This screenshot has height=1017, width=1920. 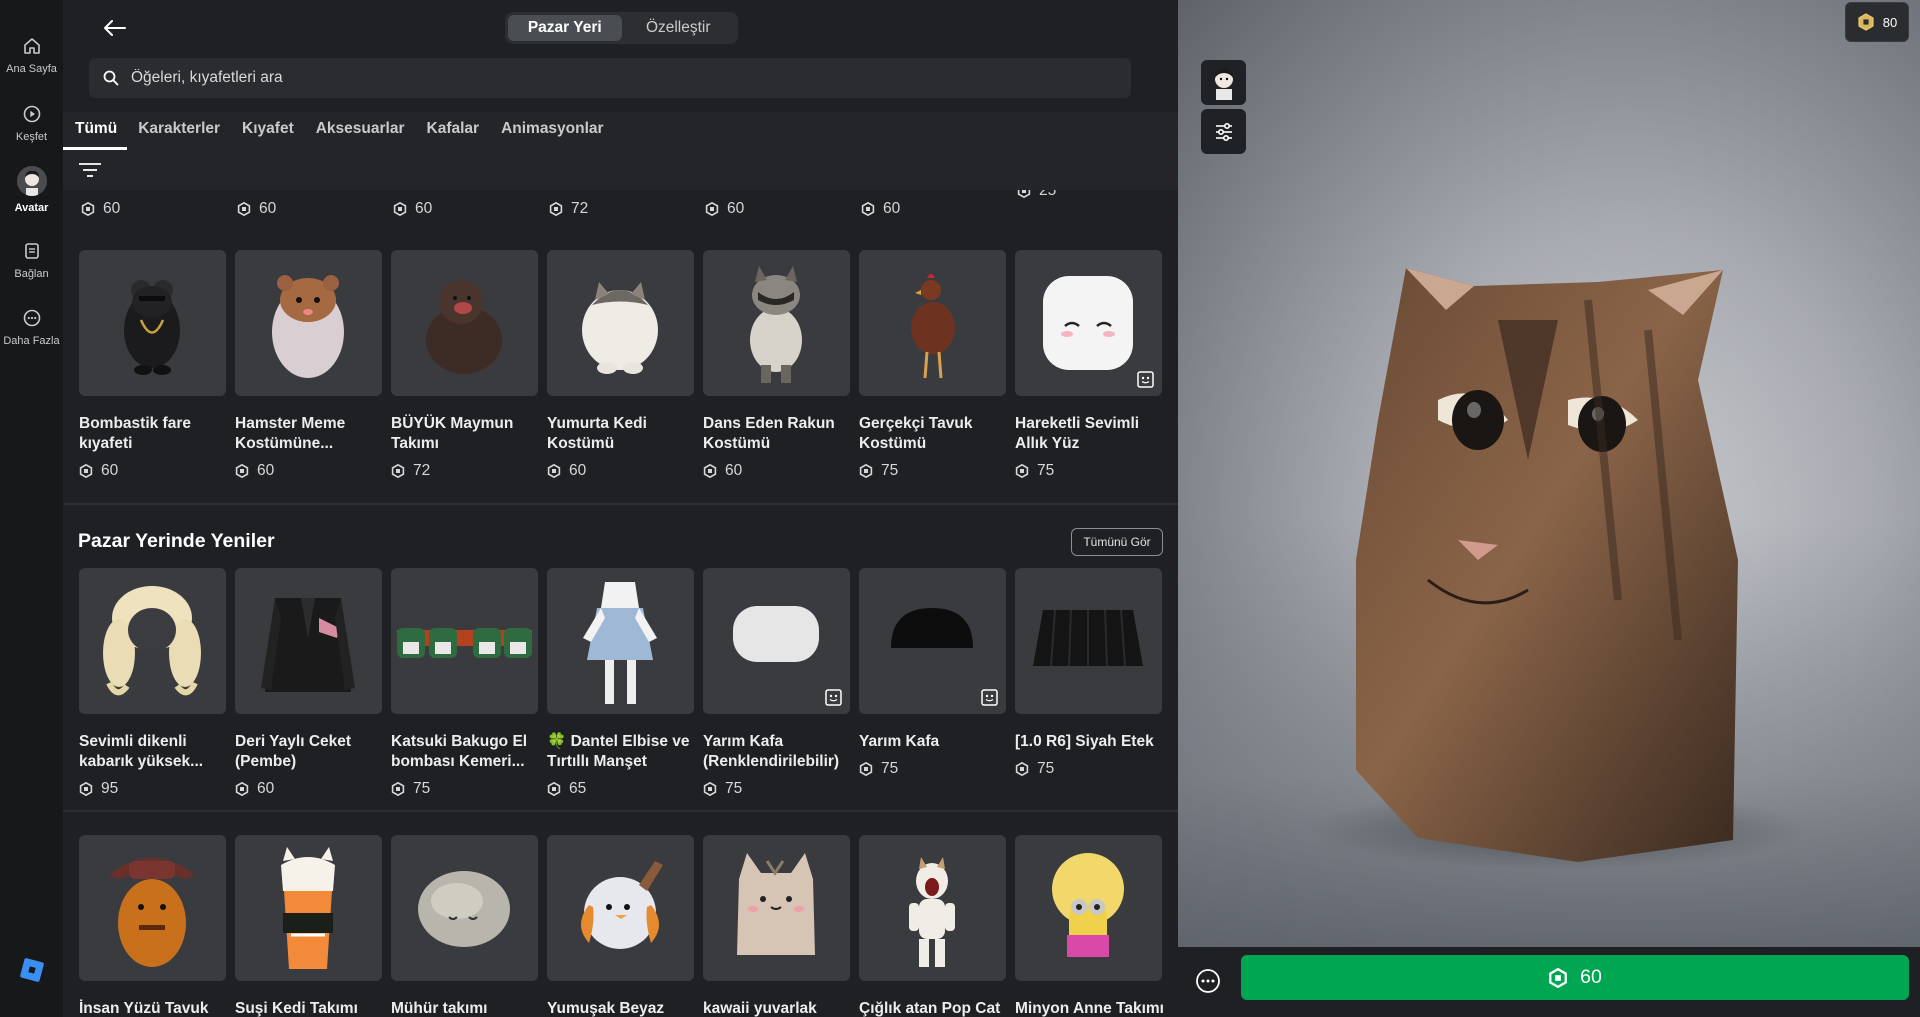 I want to click on more-options-button, so click(x=1208, y=981).